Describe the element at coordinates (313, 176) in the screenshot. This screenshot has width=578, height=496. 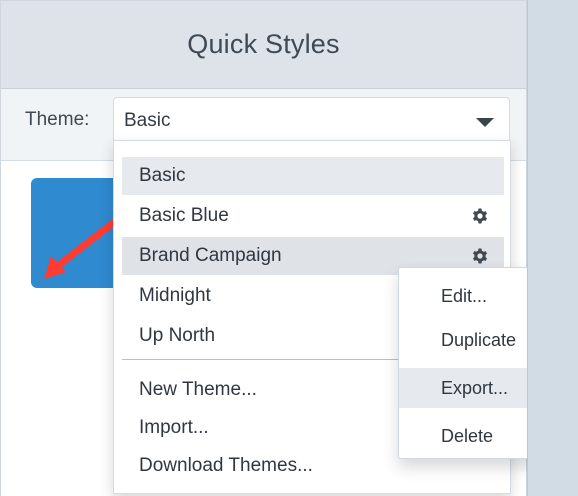
I see `theme-option-basic: Basic` at that location.